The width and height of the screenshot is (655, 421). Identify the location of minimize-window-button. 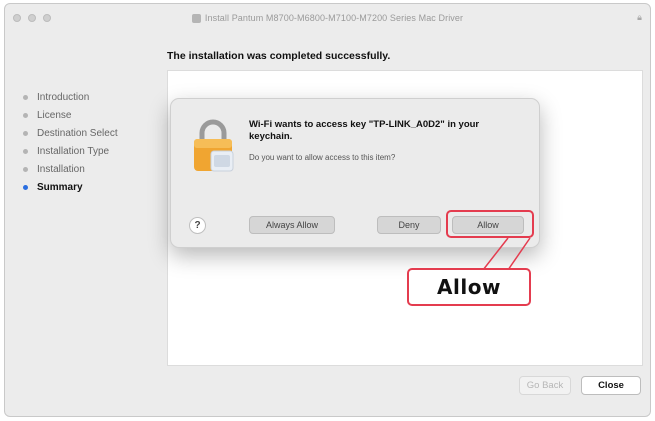
(32, 18).